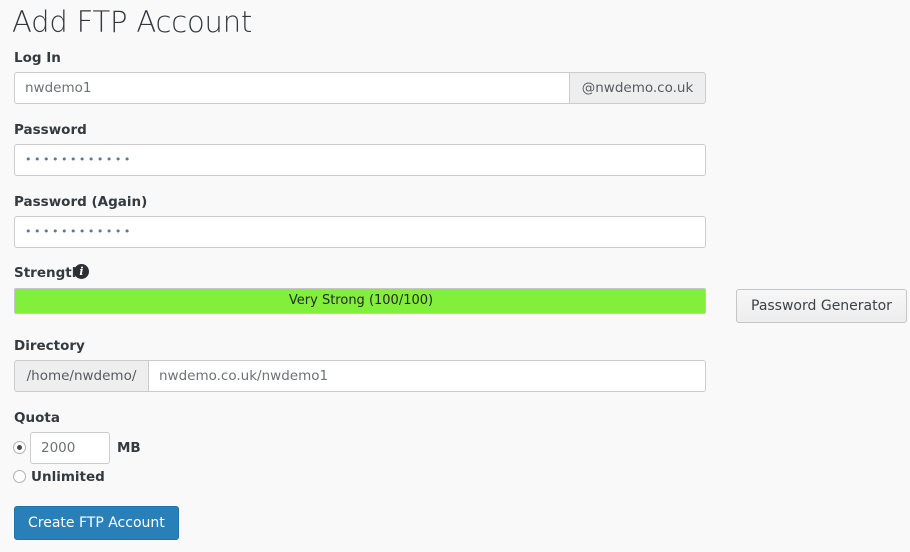  Describe the element at coordinates (360, 160) in the screenshot. I see `password-input: ••••••••••••` at that location.